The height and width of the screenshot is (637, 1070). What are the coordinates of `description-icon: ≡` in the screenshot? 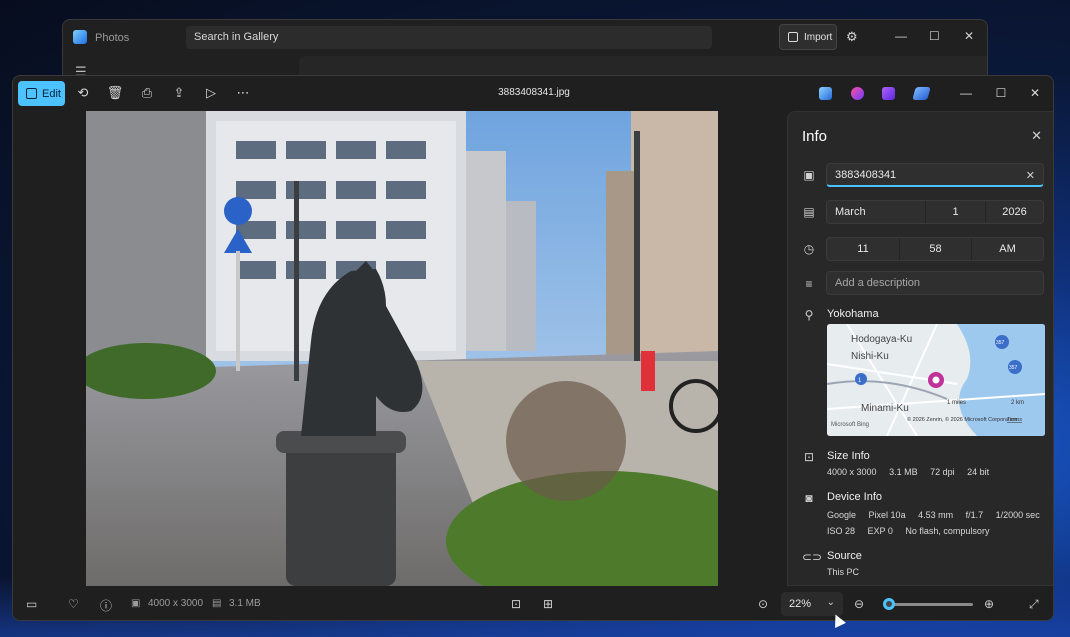 It's located at (809, 284).